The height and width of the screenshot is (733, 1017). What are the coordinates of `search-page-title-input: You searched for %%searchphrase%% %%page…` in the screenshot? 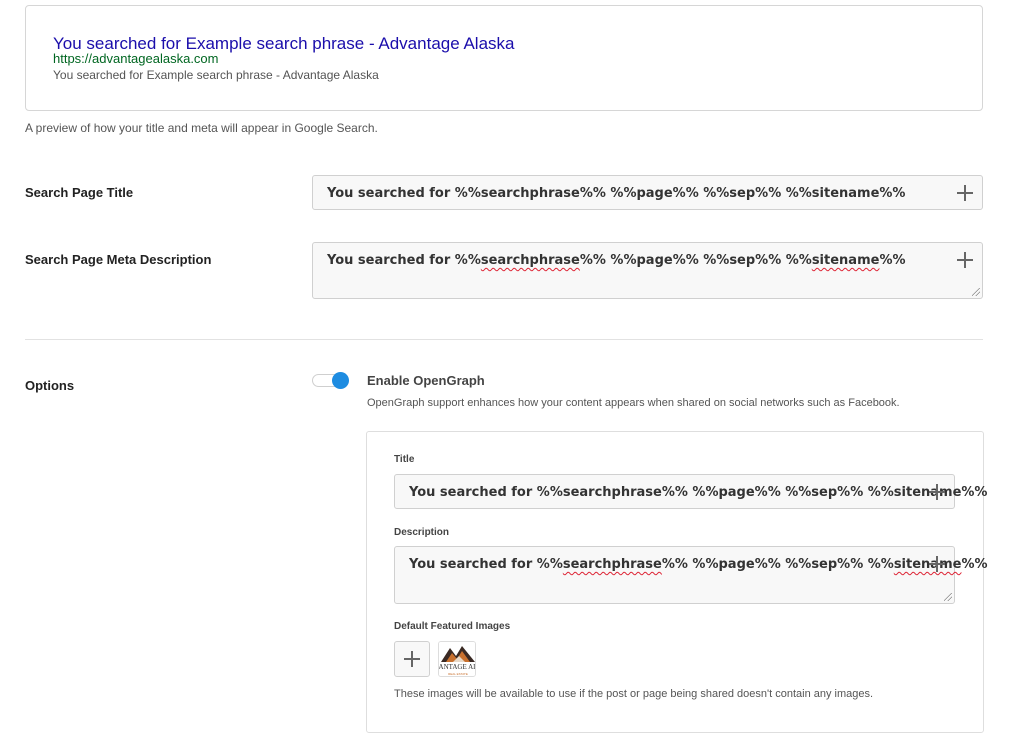 It's located at (647, 192).